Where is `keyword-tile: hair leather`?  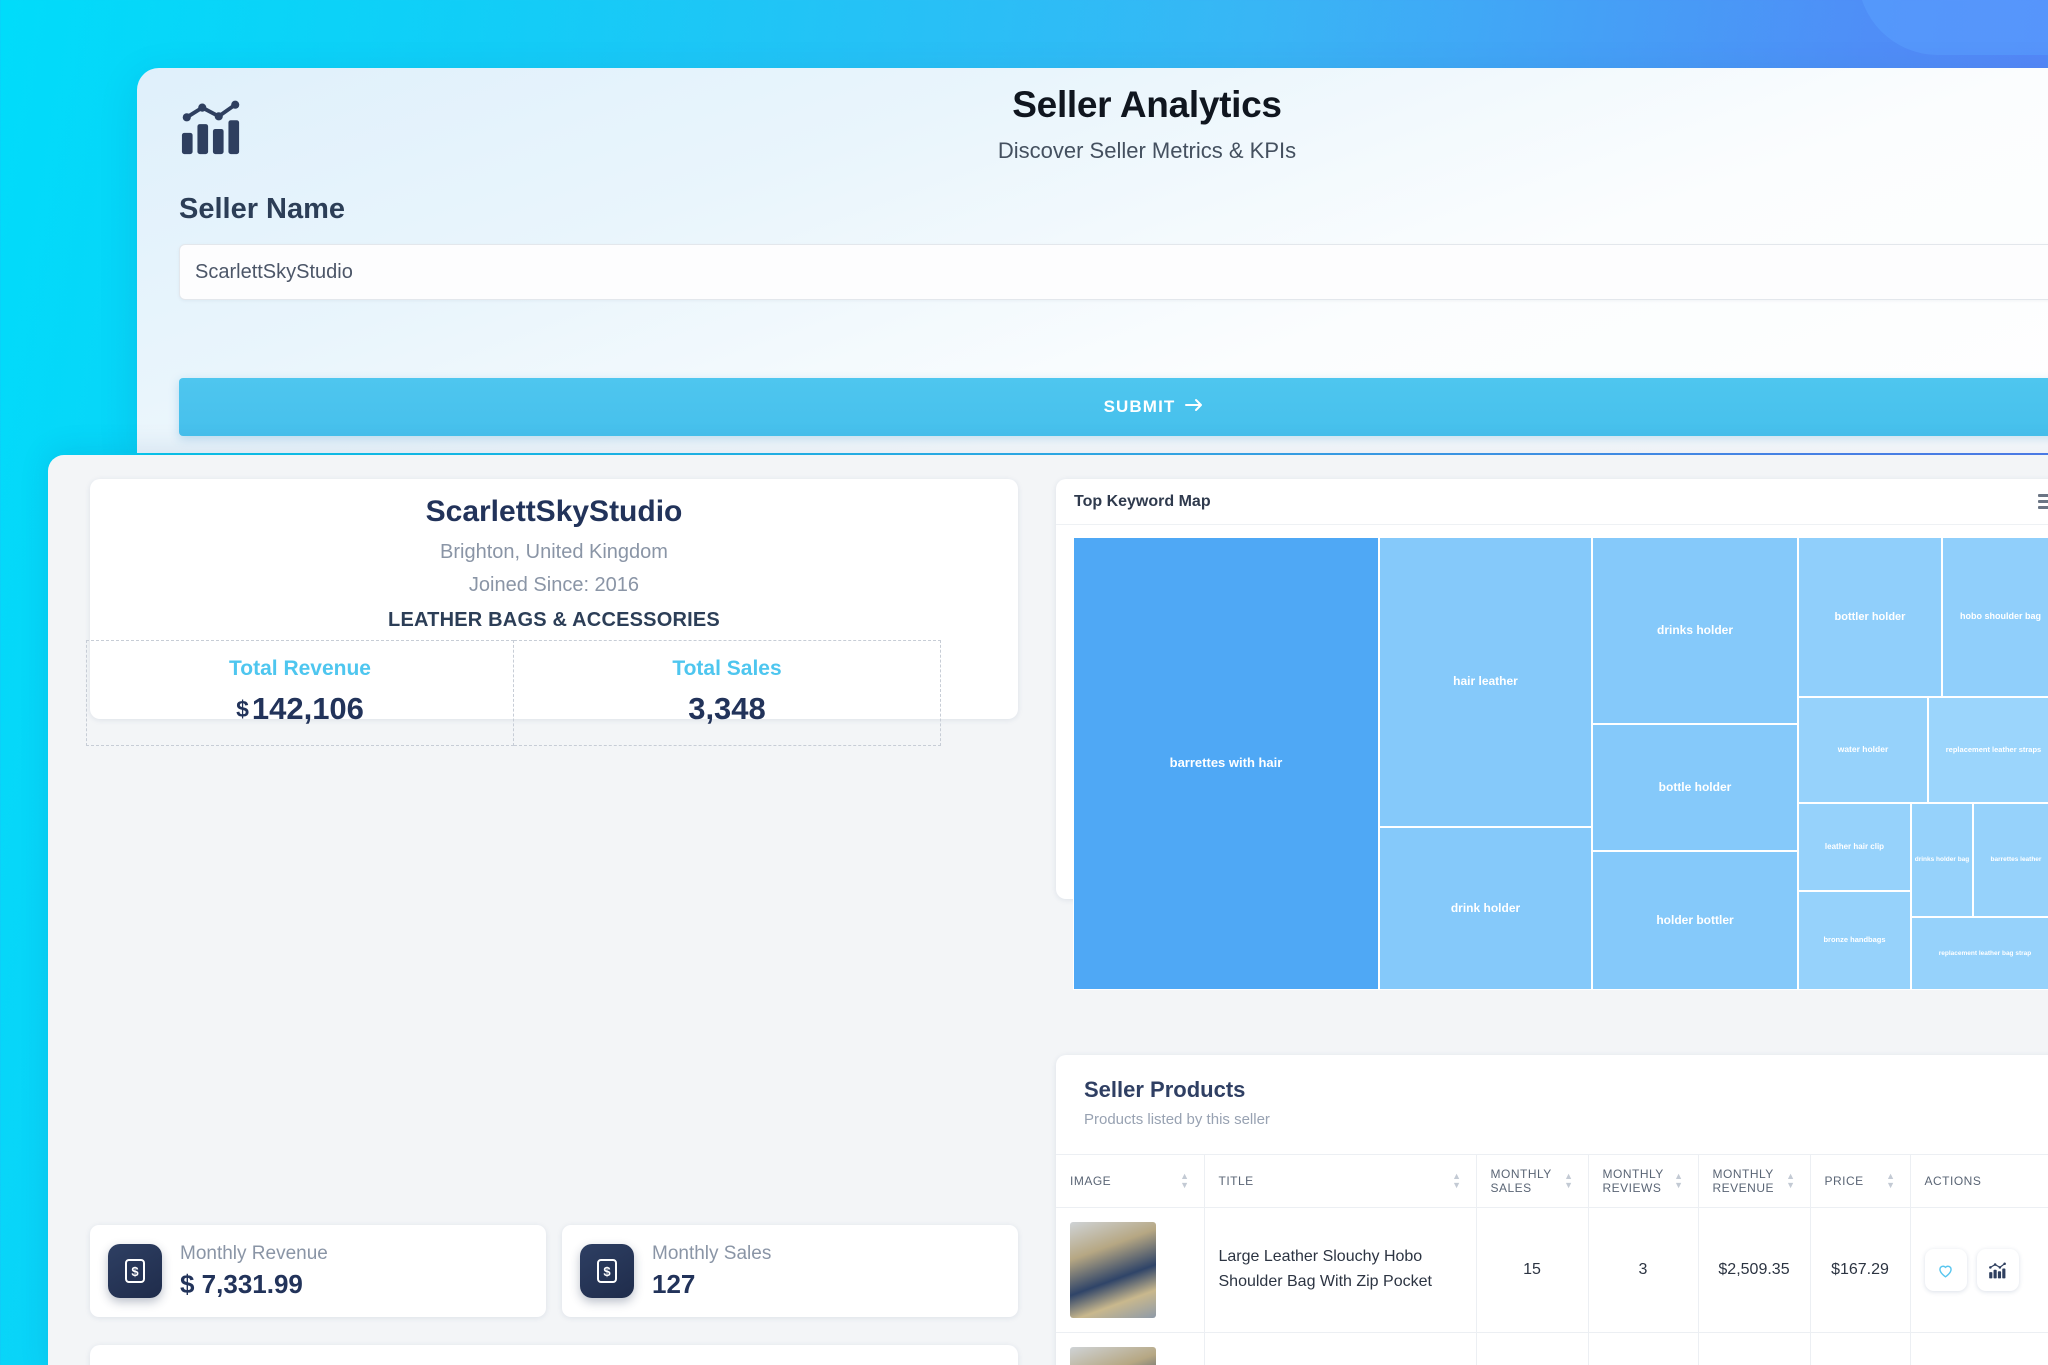 keyword-tile: hair leather is located at coordinates (1485, 682).